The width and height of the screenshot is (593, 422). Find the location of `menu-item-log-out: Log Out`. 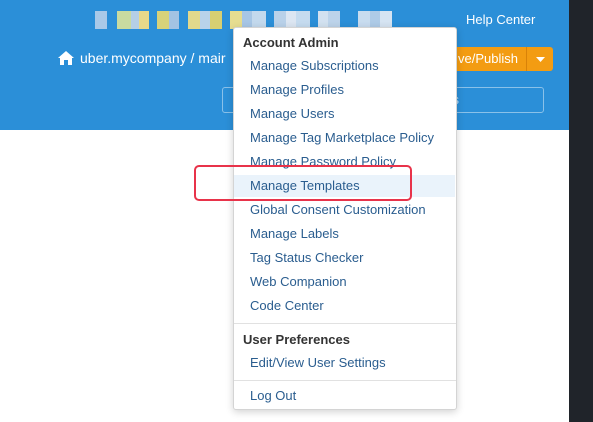

menu-item-log-out: Log Out is located at coordinates (344, 396).